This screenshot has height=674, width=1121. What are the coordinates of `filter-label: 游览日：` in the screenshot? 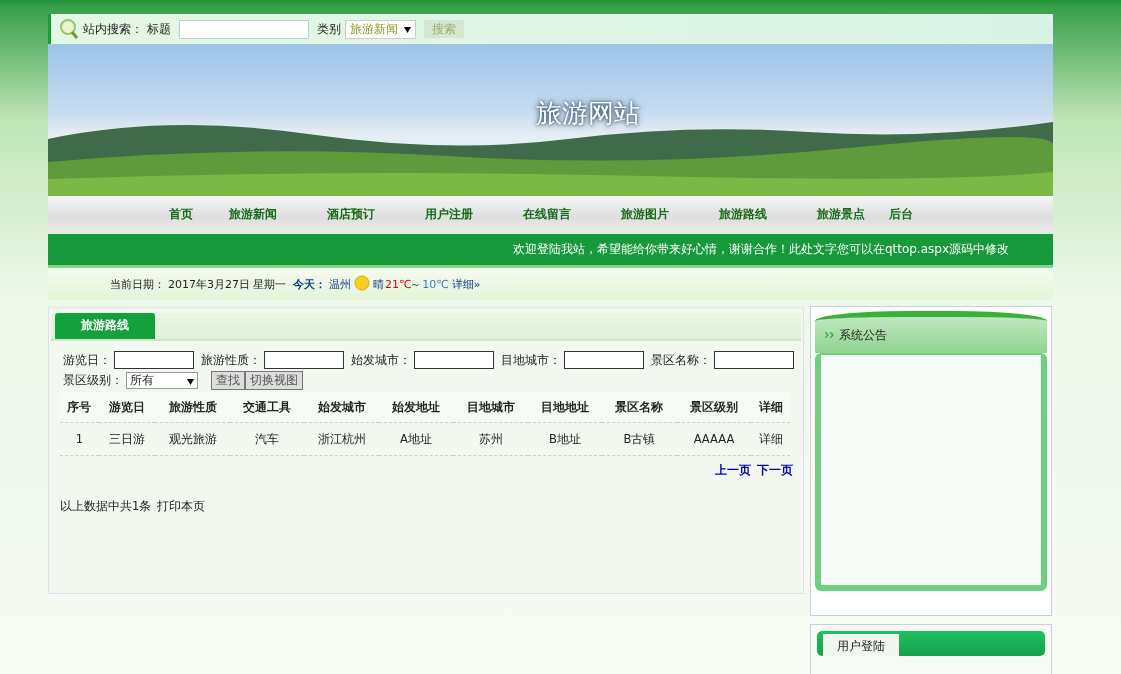 It's located at (87, 360).